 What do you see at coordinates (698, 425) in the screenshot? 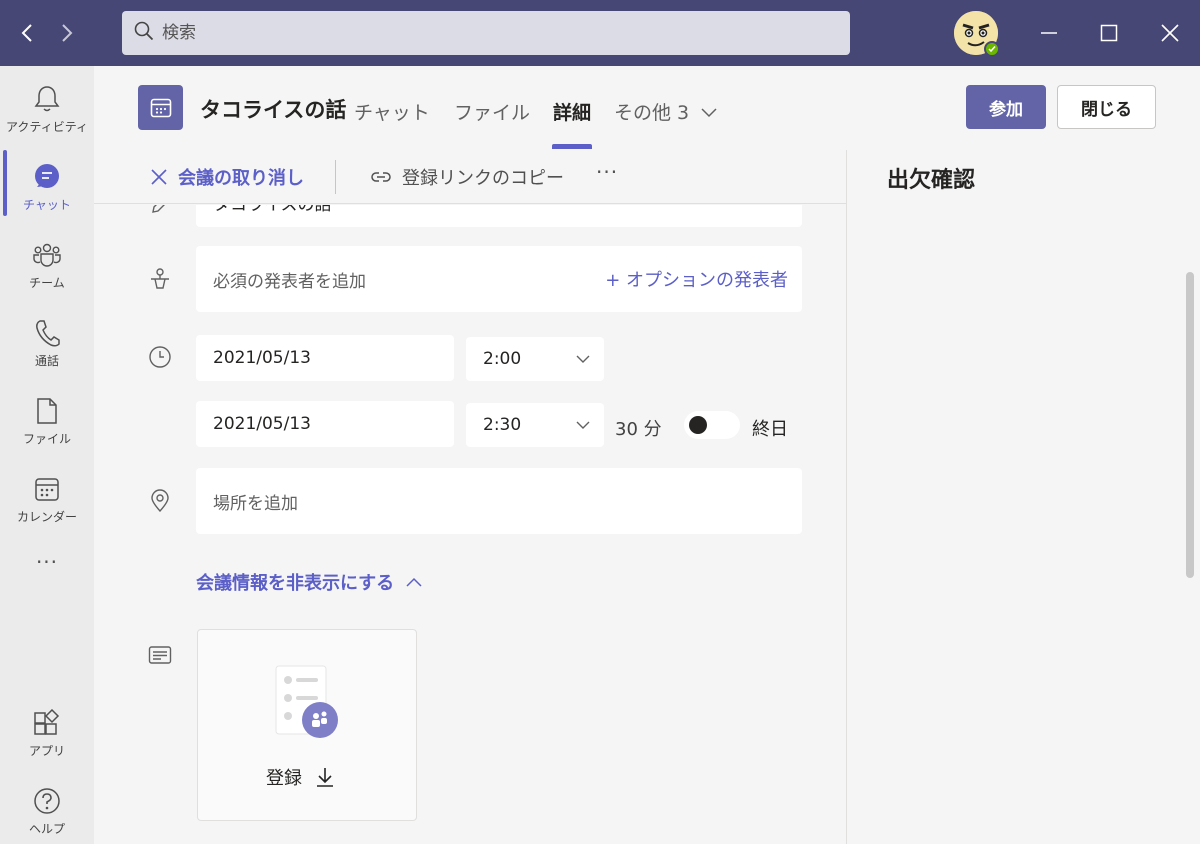
I see `toggle-knob` at bounding box center [698, 425].